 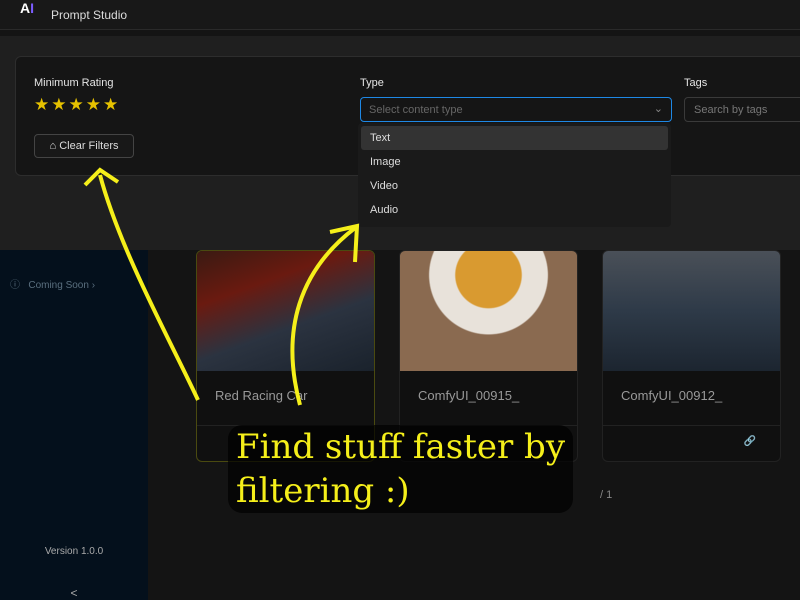 What do you see at coordinates (323, 491) in the screenshot?
I see `annotation-line-2: filtering :)` at bounding box center [323, 491].